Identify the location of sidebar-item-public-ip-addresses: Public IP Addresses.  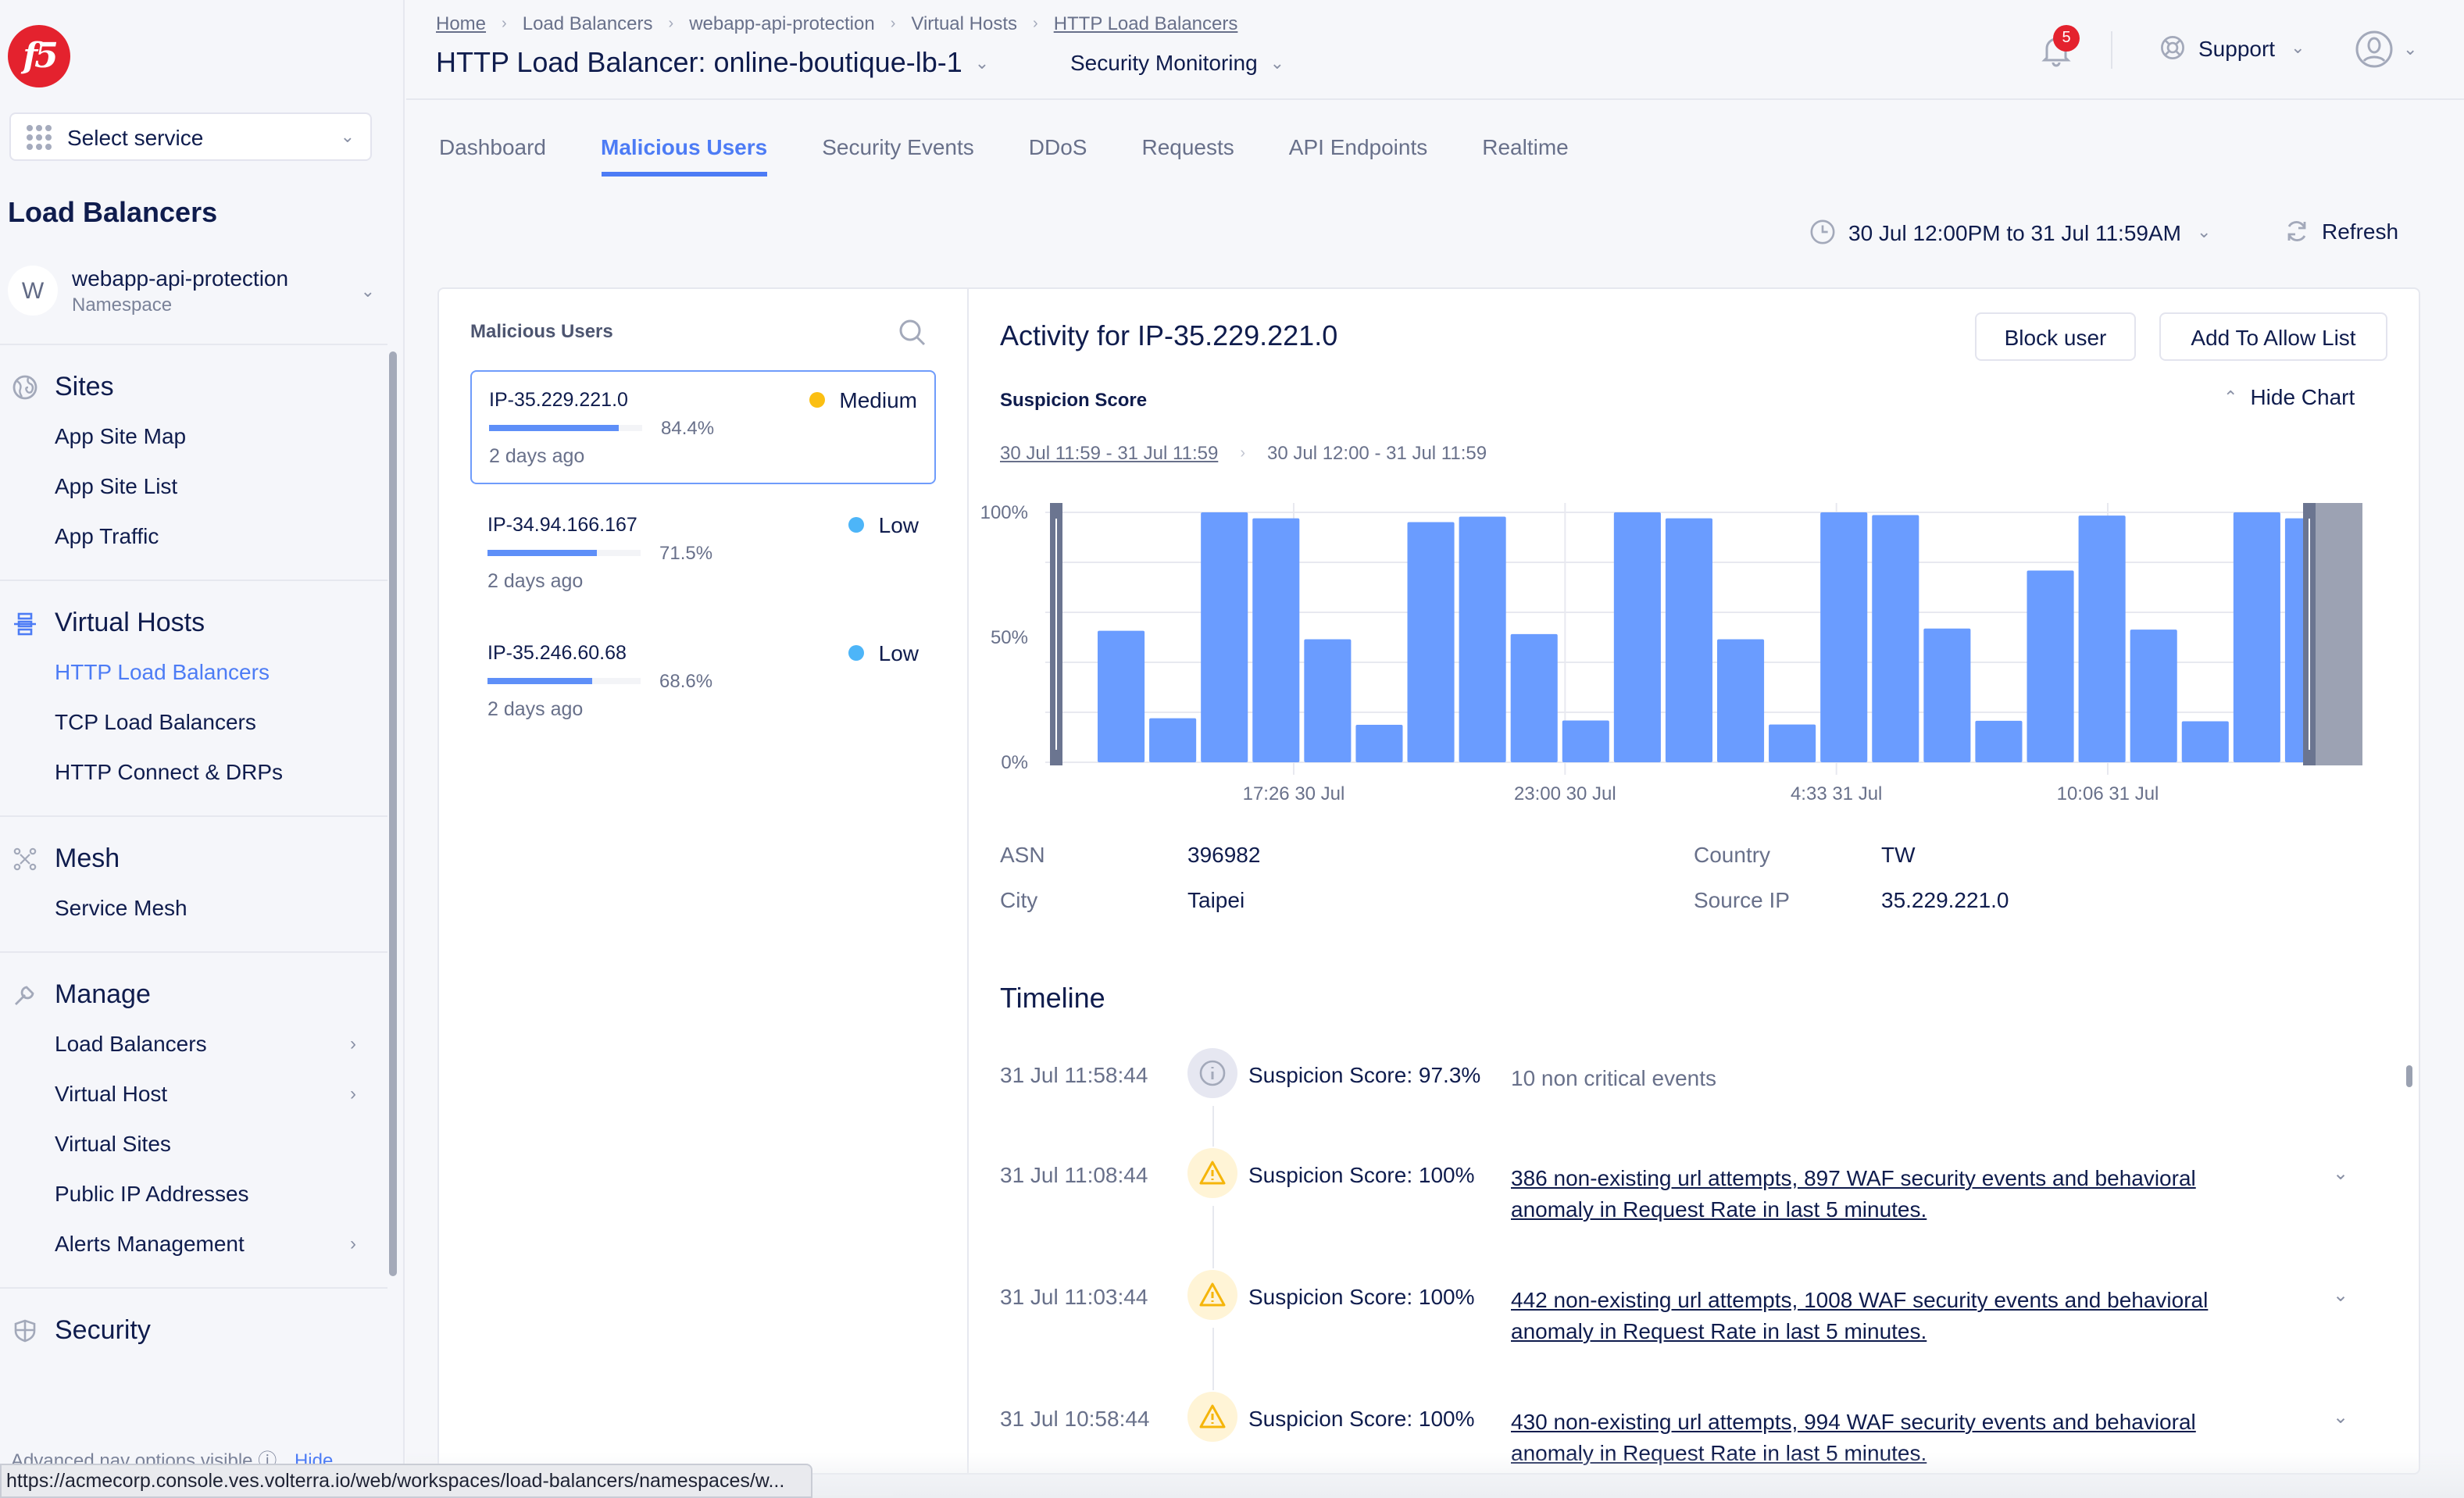
(193, 1193).